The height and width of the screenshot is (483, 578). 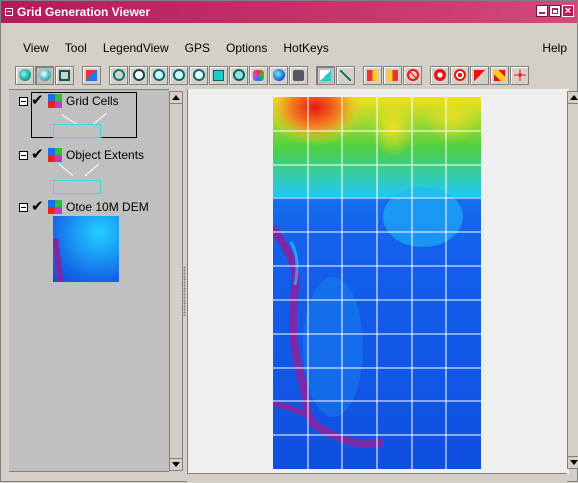 I want to click on scale-1-icon, so click(x=325, y=75).